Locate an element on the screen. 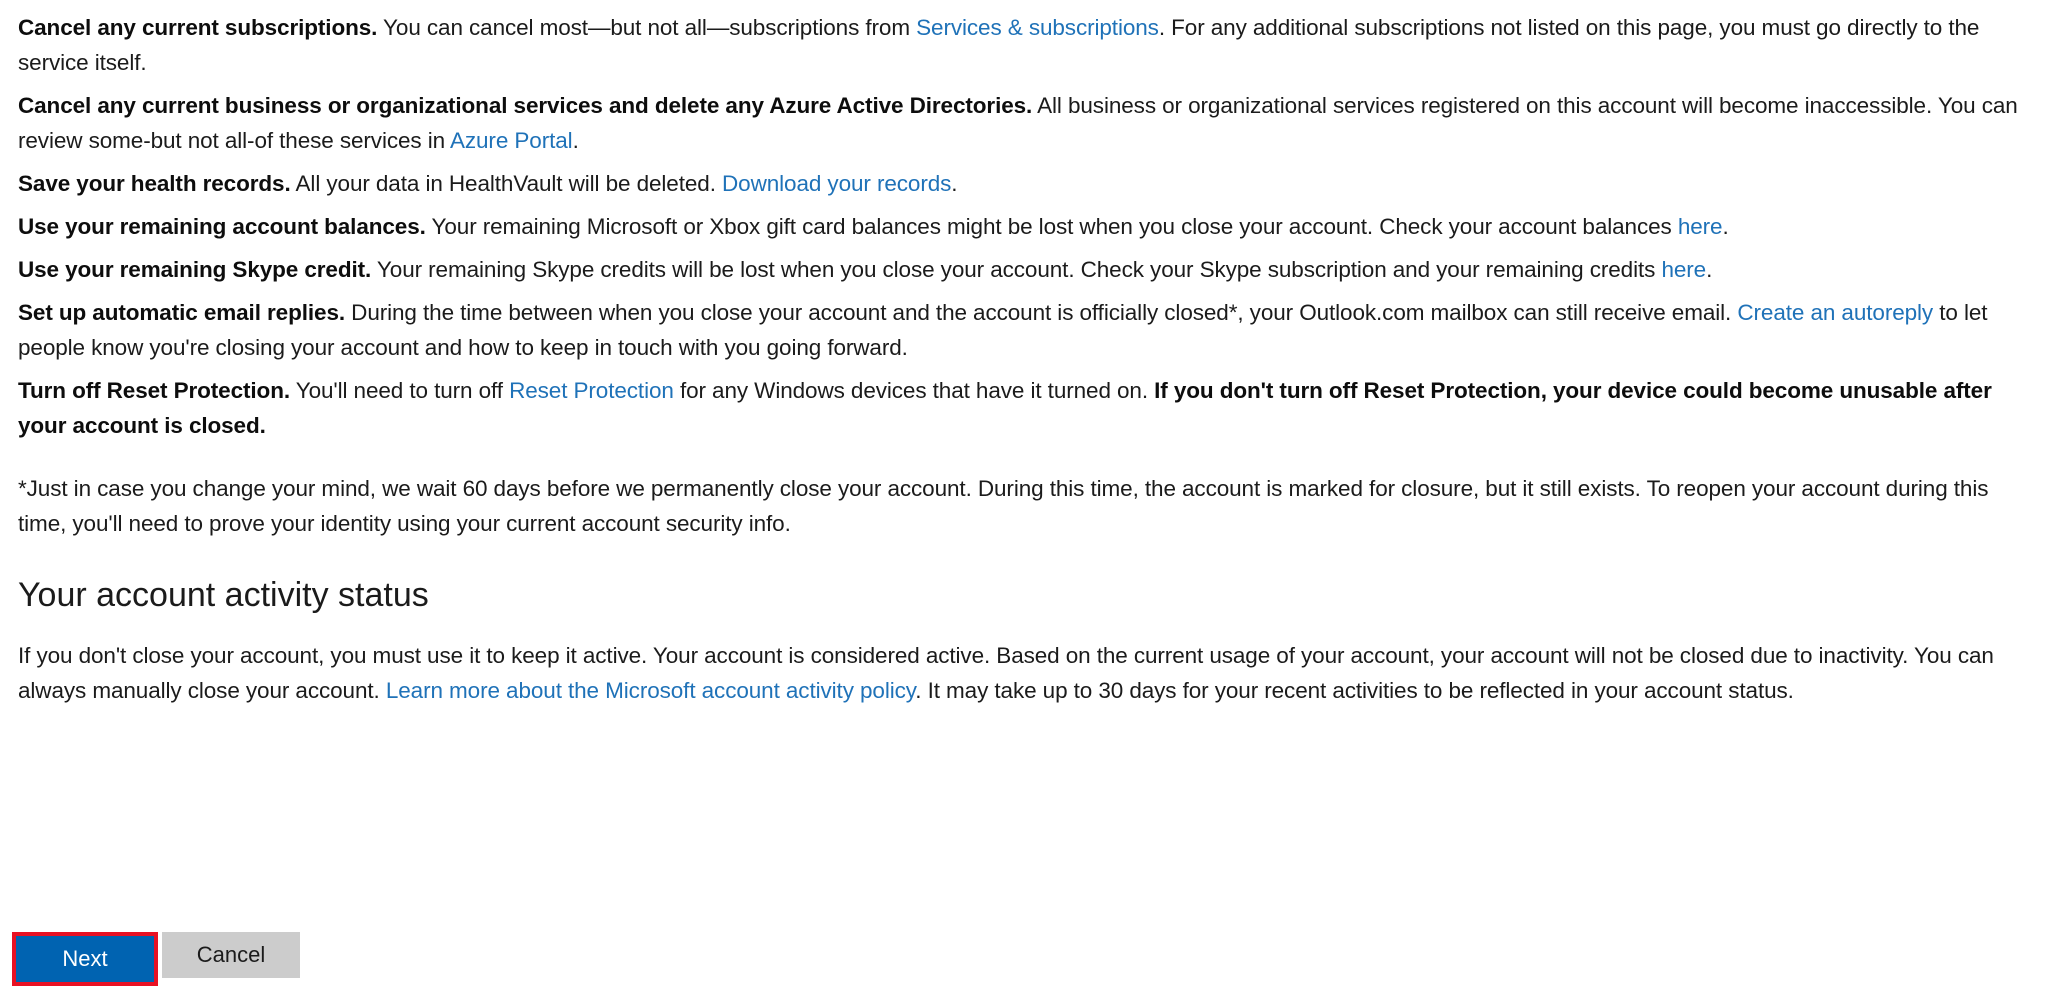  link-azure-portal: Azure Portal is located at coordinates (511, 140).